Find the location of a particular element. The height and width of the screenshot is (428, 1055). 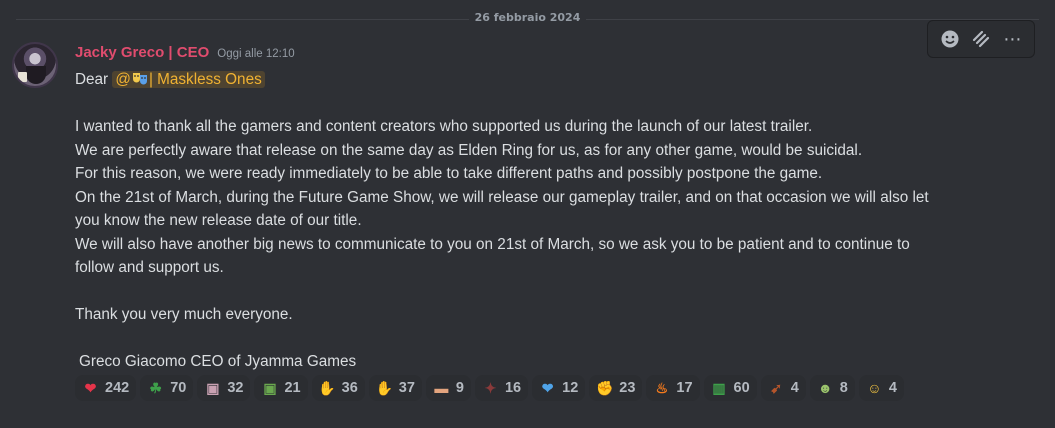

avatar-cup is located at coordinates (22, 77).